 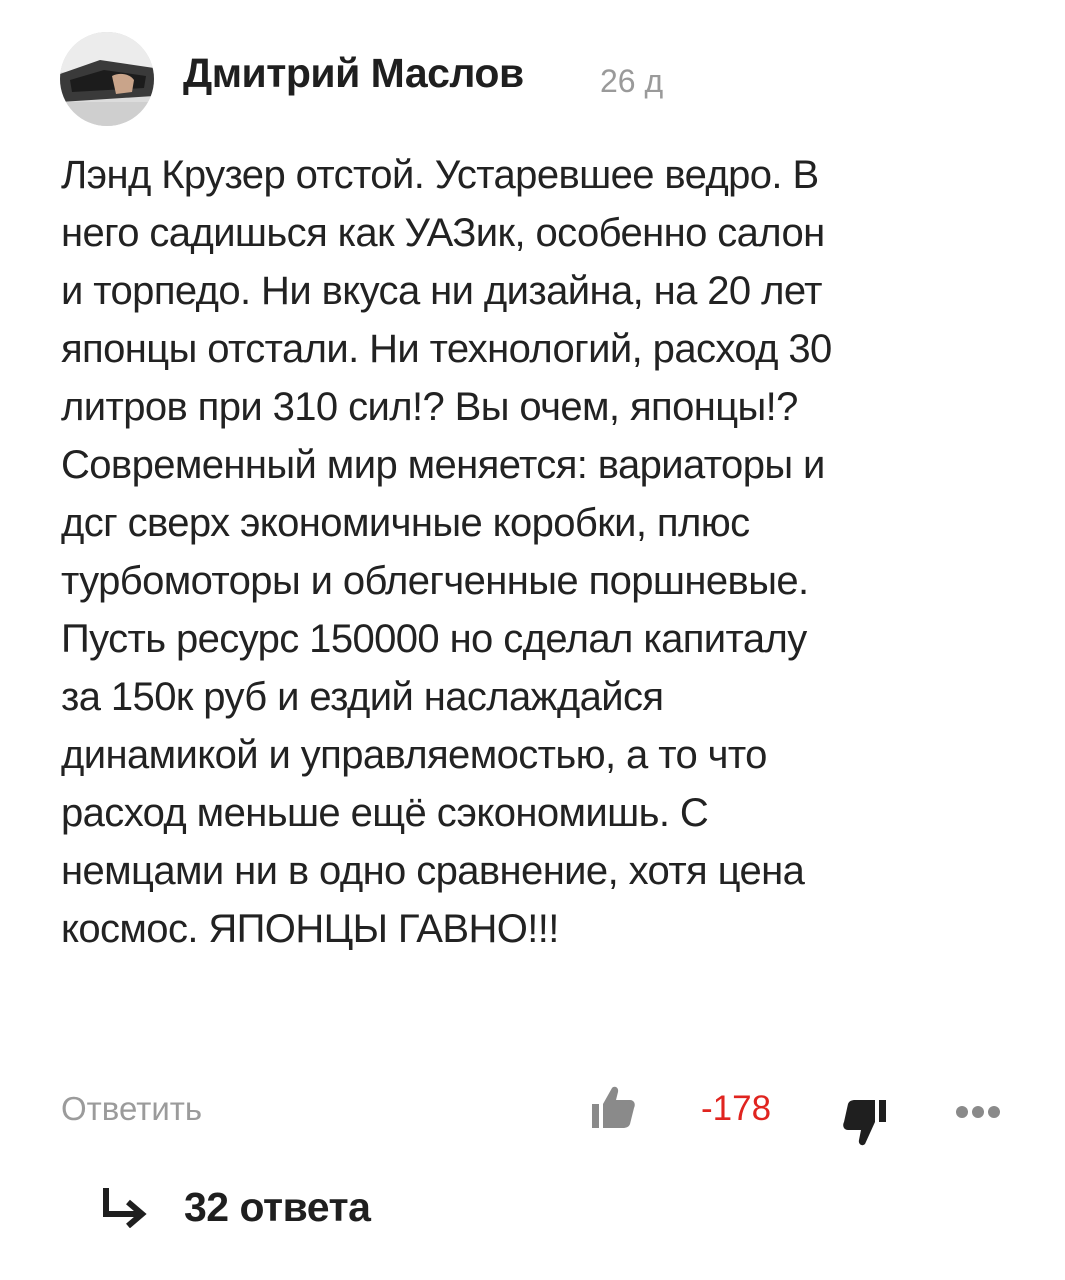 What do you see at coordinates (429, 407) in the screenshot?
I see `comment-text-line: литров при 310 сил!? Вы очем, японцы!?` at bounding box center [429, 407].